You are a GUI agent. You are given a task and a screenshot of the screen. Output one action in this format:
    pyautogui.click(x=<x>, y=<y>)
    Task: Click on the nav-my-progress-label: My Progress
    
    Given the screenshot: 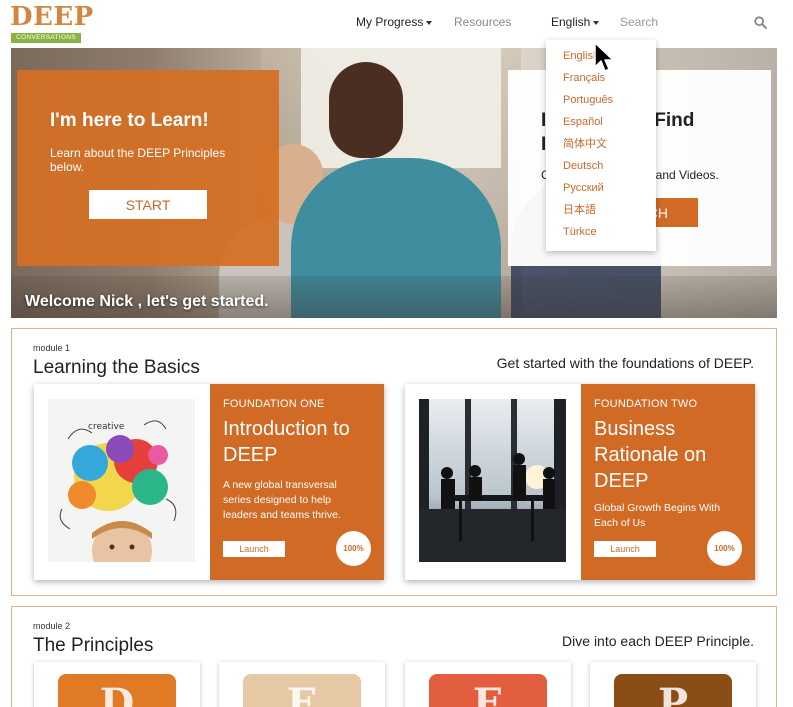 What is the action you would take?
    pyautogui.click(x=390, y=22)
    